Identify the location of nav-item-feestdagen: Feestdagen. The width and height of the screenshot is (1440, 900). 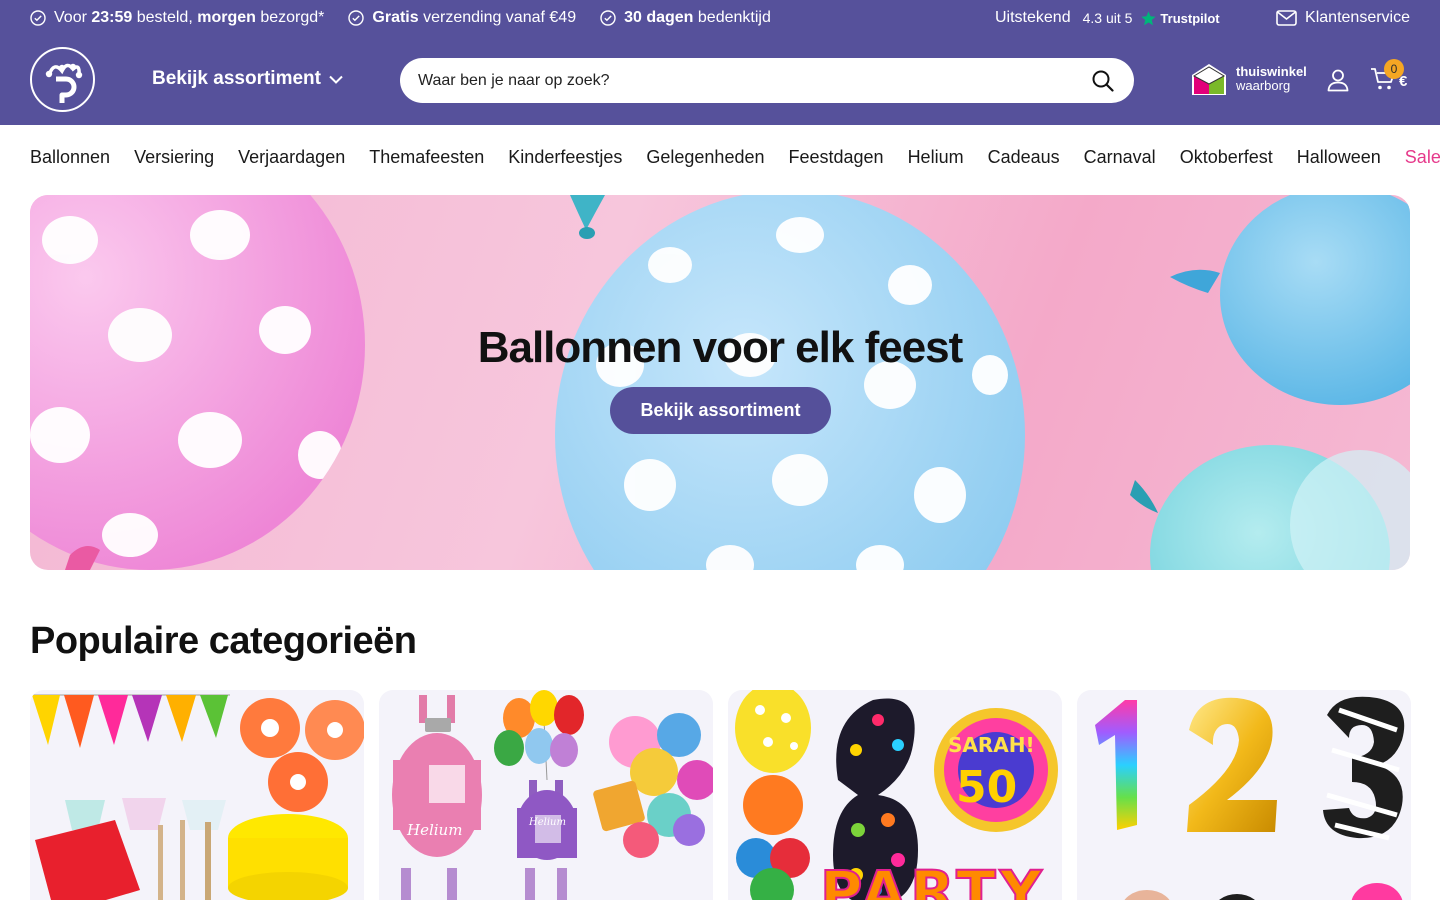
(835, 157).